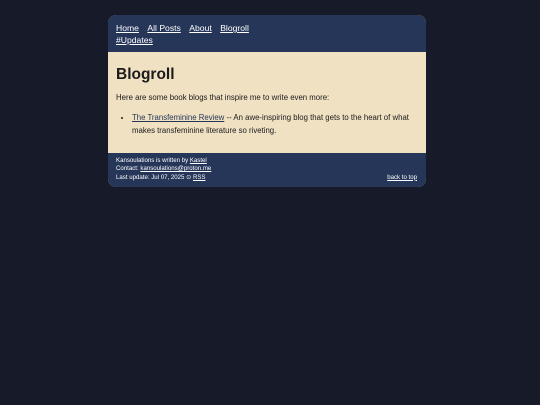  What do you see at coordinates (267, 33) in the screenshot?
I see `top-nav: Home All Posts About Blogroll #Updates` at bounding box center [267, 33].